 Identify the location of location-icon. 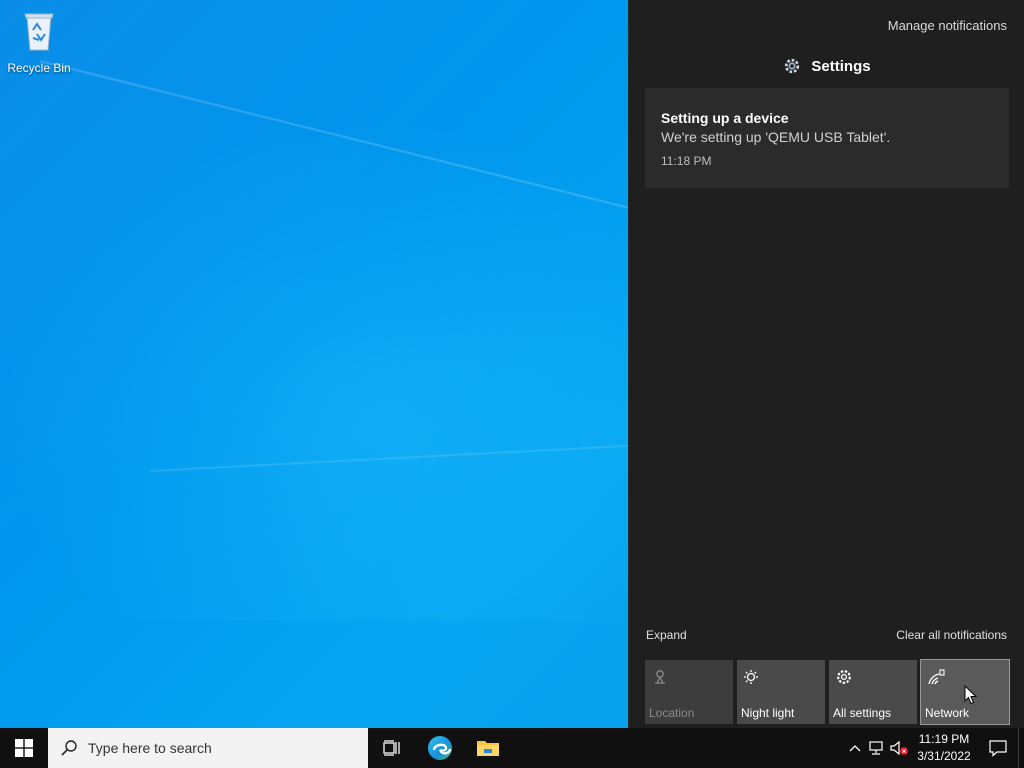
(660, 677).